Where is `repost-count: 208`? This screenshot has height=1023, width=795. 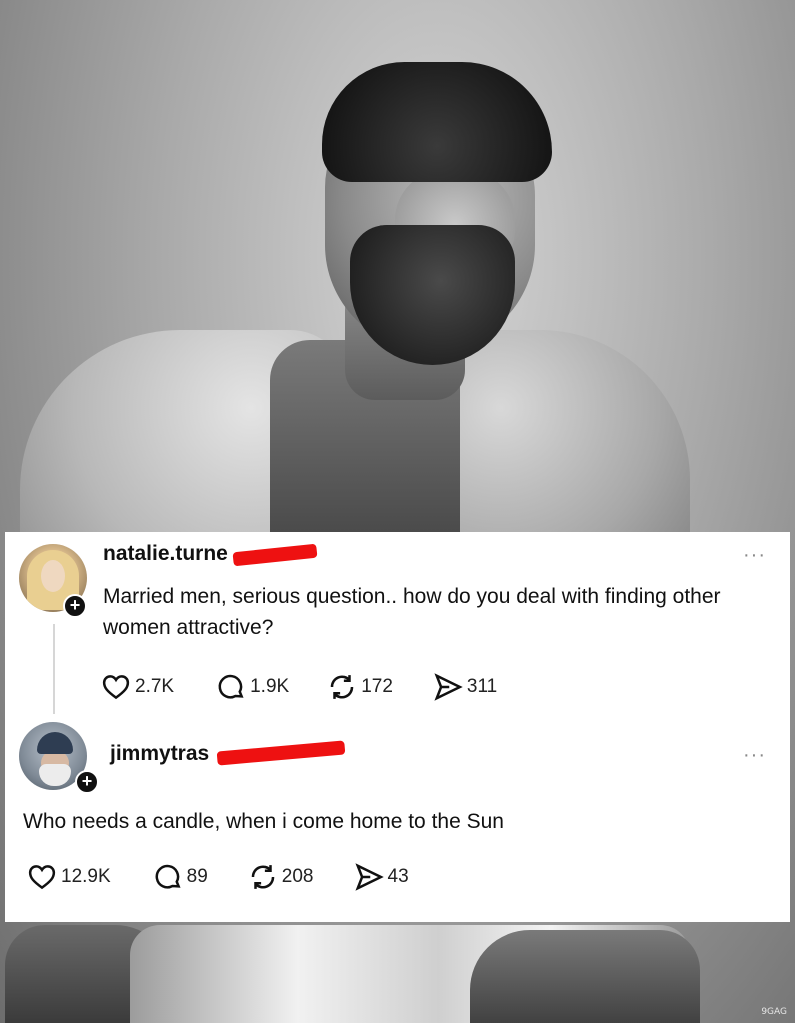 repost-count: 208 is located at coordinates (297, 876).